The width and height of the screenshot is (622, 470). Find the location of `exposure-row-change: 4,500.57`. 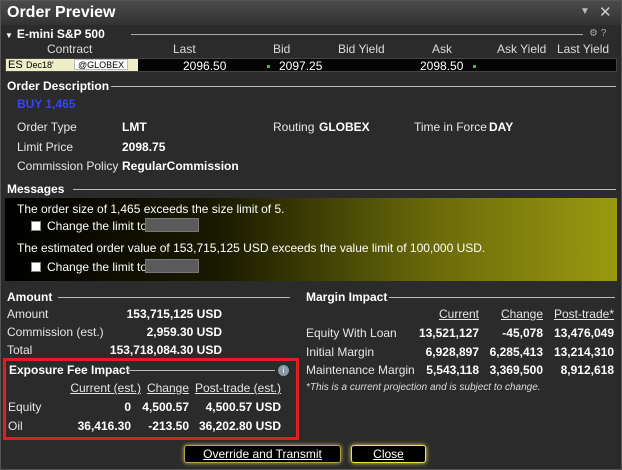

exposure-row-change: 4,500.57 is located at coordinates (165, 407).